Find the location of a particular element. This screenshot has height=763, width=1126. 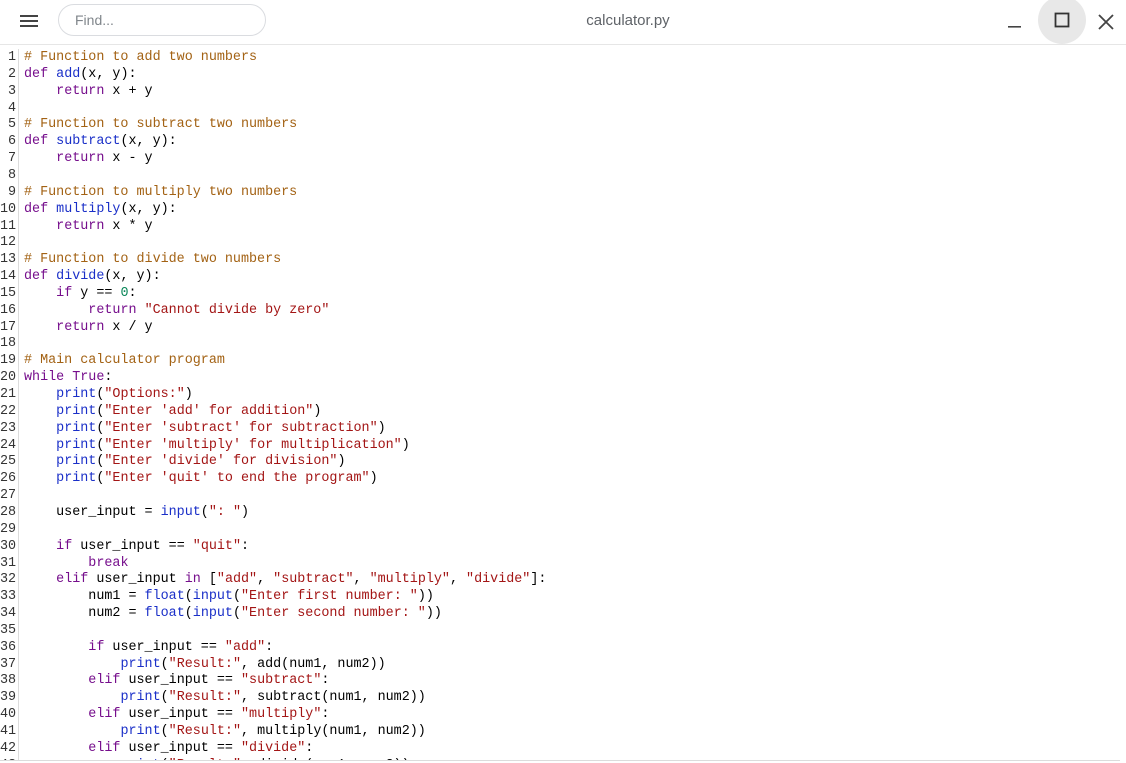

code-text: [ is located at coordinates (208, 580).